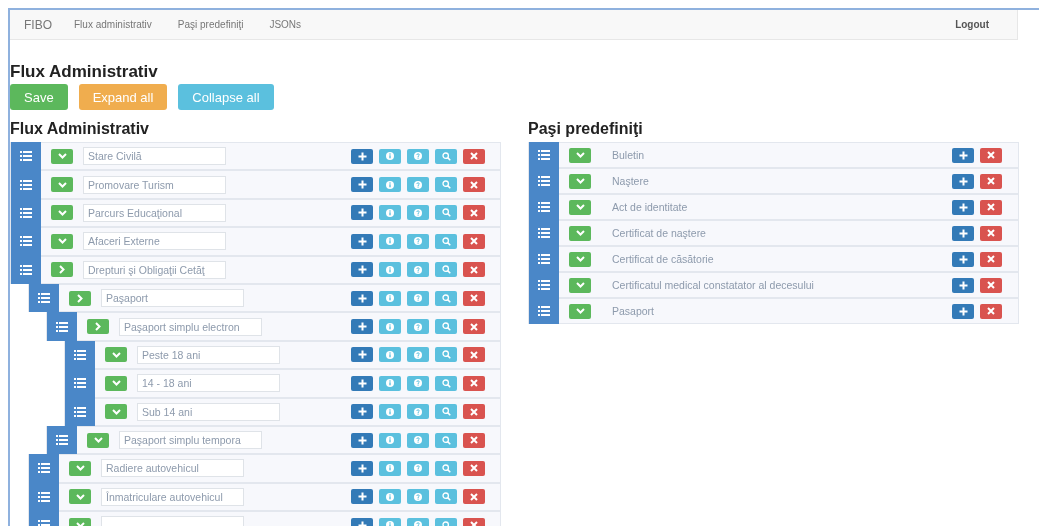  What do you see at coordinates (208, 383) in the screenshot?
I see `step-name-field: 14 - 18 ani` at bounding box center [208, 383].